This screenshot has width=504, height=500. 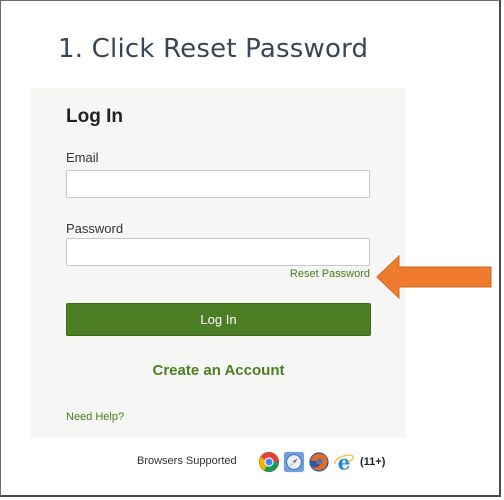 What do you see at coordinates (82, 157) in the screenshot?
I see `email-label: Email` at bounding box center [82, 157].